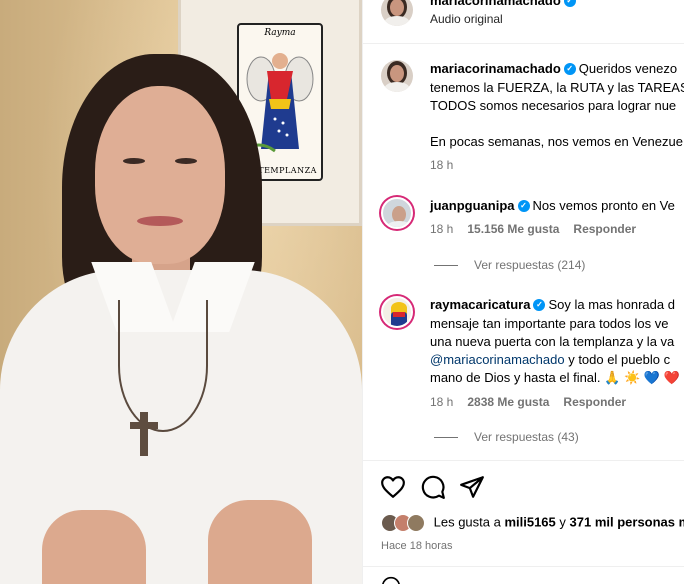  I want to click on comment-icon, so click(433, 487).